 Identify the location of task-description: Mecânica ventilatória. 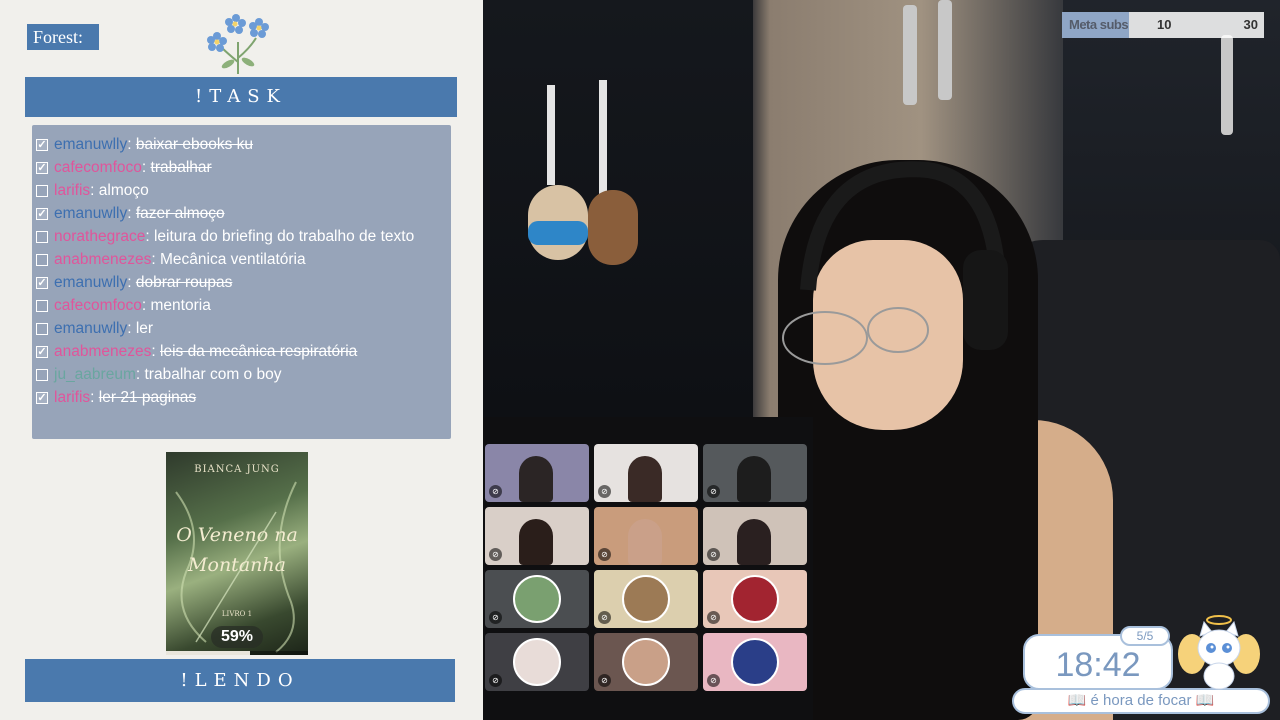
(233, 259).